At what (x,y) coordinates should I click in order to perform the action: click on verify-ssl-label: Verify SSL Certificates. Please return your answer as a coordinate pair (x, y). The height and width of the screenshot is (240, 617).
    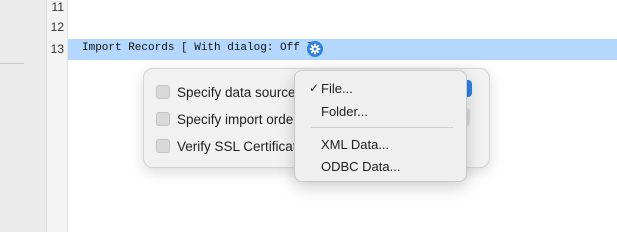
    Looking at the image, I should click on (244, 146).